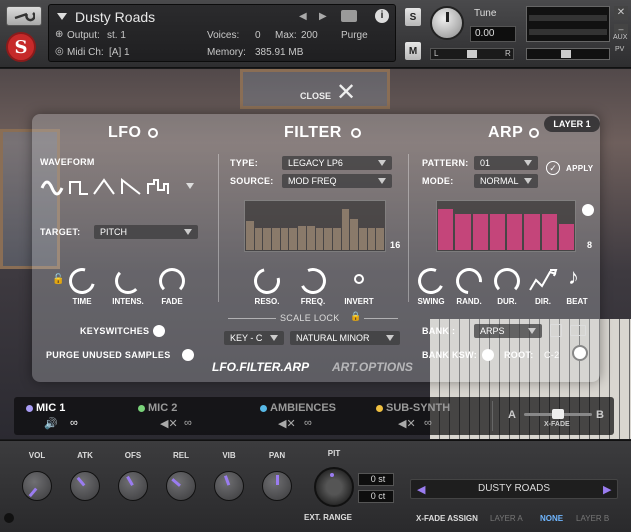 This screenshot has width=631, height=532. Describe the element at coordinates (407, 423) in the screenshot. I see `sub-synth-mute-icon: ◀✕` at that location.